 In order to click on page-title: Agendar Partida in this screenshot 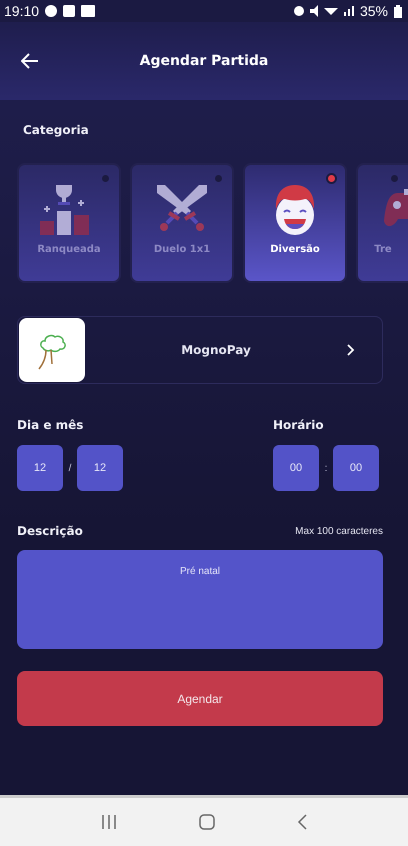, I will do `click(204, 61)`.